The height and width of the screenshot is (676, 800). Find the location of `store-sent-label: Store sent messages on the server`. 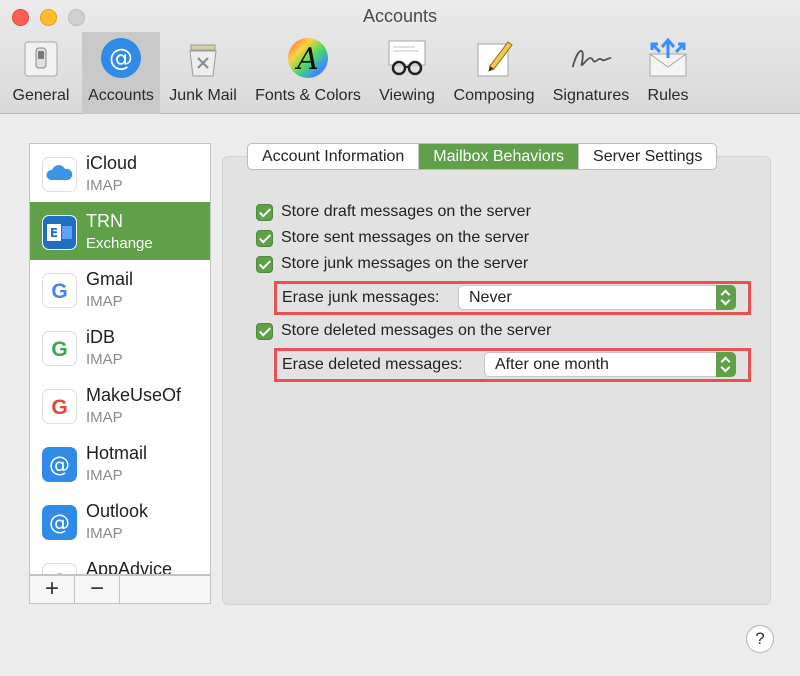

store-sent-label: Store sent messages on the server is located at coordinates (405, 237).